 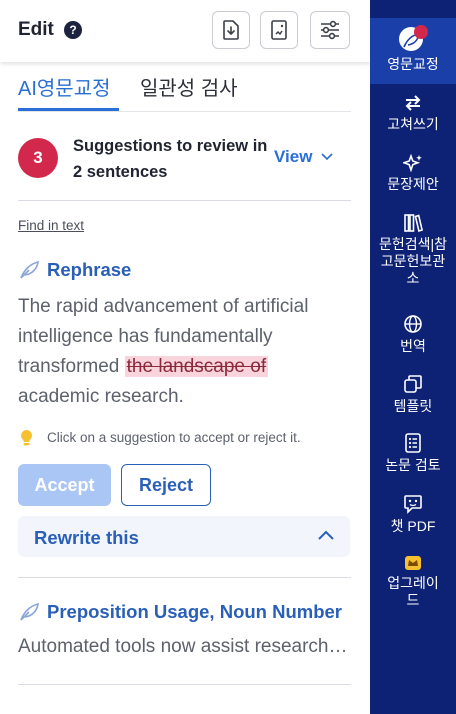 What do you see at coordinates (413, 406) in the screenshot?
I see `sidebar-item-label: 템플릿` at bounding box center [413, 406].